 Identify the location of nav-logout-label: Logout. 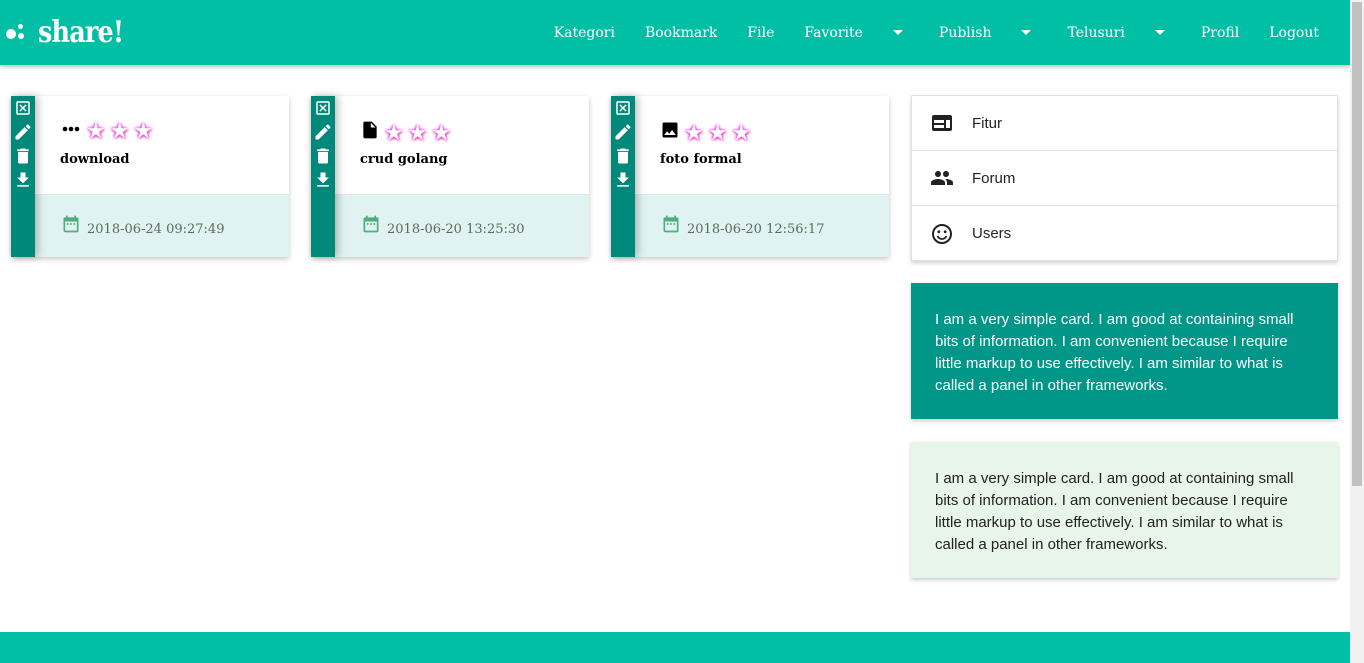
(1294, 32).